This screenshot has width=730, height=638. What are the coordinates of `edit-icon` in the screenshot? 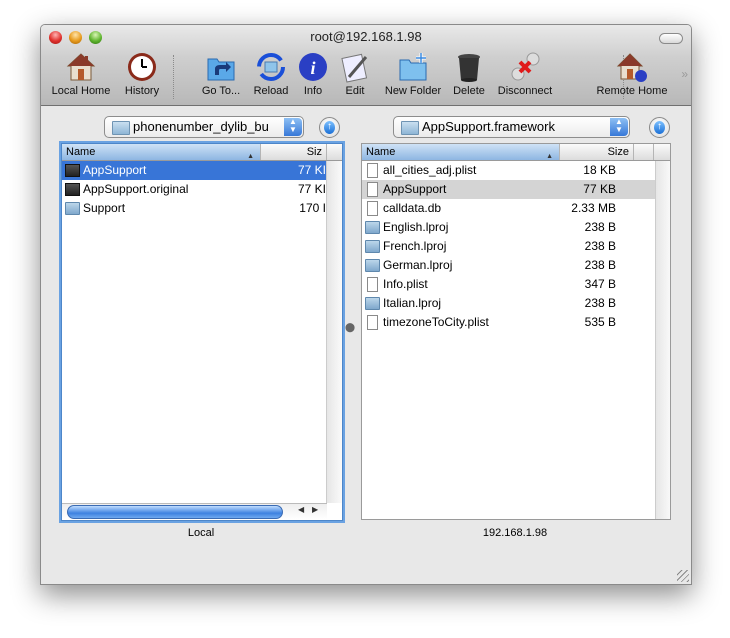 It's located at (354, 68).